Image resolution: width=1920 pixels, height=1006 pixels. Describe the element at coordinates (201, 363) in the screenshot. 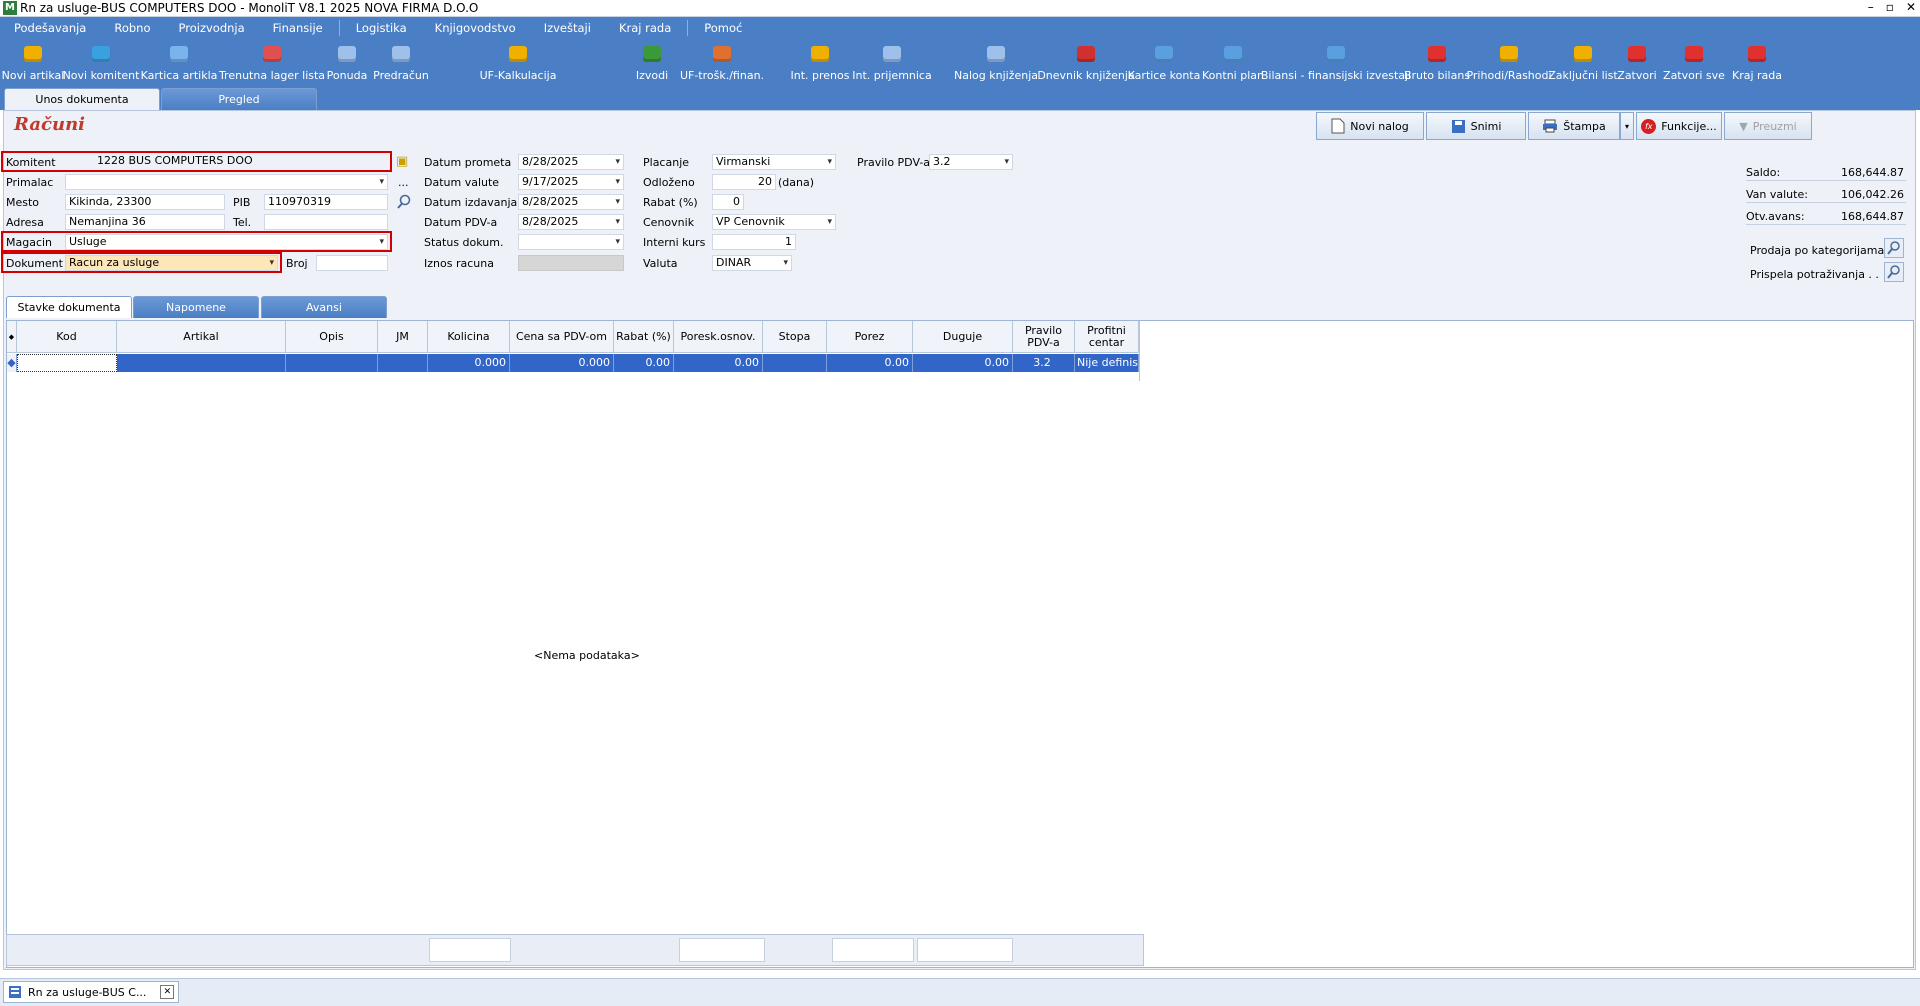

I see `cell-artikal` at that location.